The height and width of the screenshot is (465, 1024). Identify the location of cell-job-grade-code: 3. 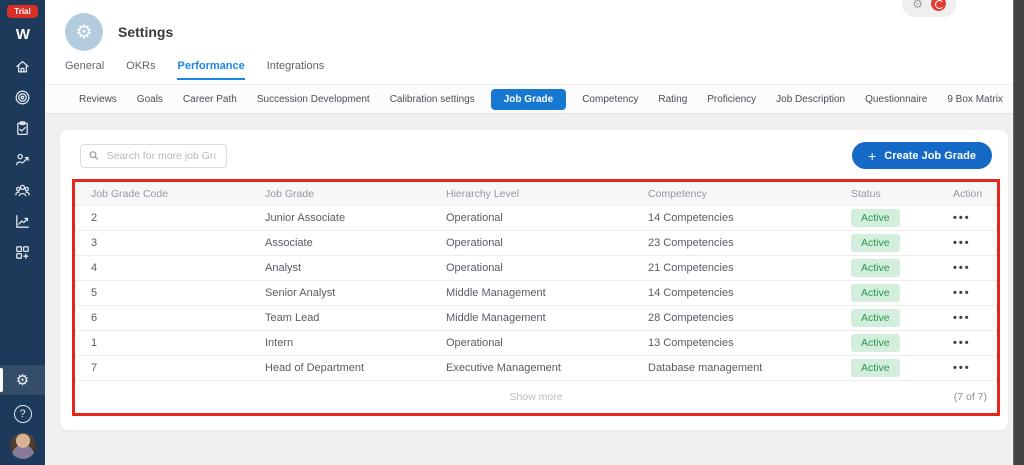
(94, 243).